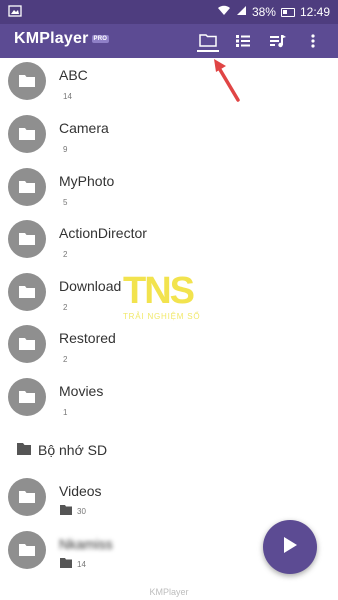 The height and width of the screenshot is (600, 338). I want to click on more-vertical-icon, so click(313, 41).